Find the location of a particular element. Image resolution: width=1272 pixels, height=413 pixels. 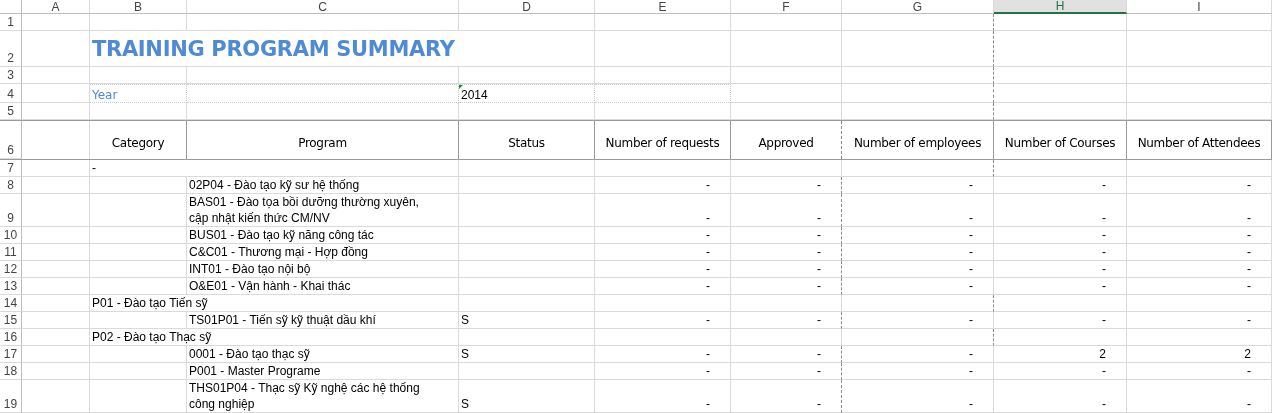

empty-cell: THS01P04 - Thạc sỹ Kỹ nghệ các hệ thống công nghiệp is located at coordinates (323, 396).